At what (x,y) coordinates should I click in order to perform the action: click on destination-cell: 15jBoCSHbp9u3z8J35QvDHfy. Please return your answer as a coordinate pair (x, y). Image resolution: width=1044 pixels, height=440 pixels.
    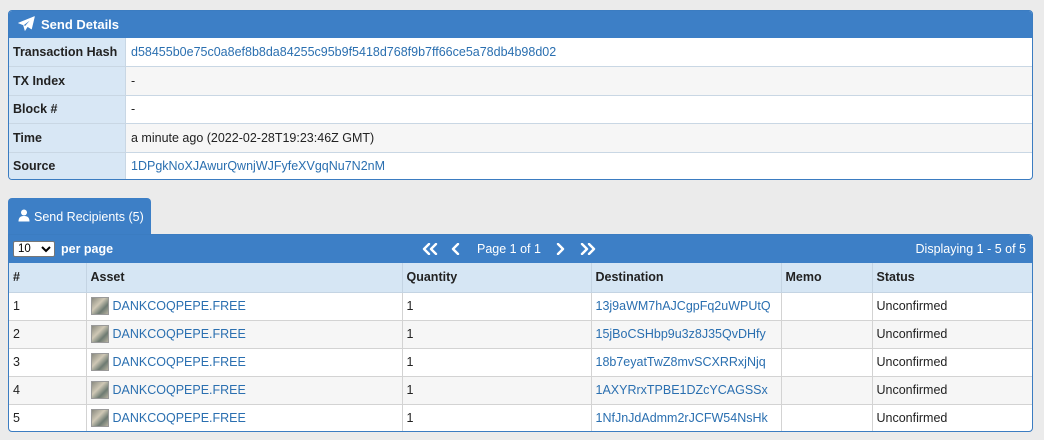
    Looking at the image, I should click on (686, 333).